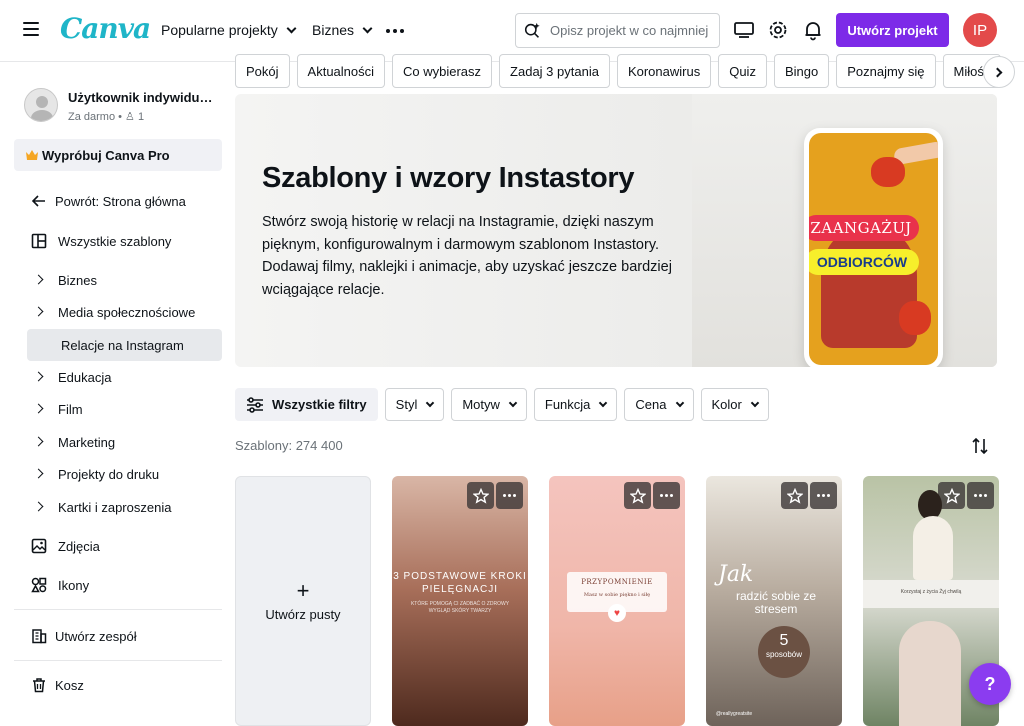 The image size is (1024, 726). What do you see at coordinates (303, 590) in the screenshot?
I see `plus-icon: +` at bounding box center [303, 590].